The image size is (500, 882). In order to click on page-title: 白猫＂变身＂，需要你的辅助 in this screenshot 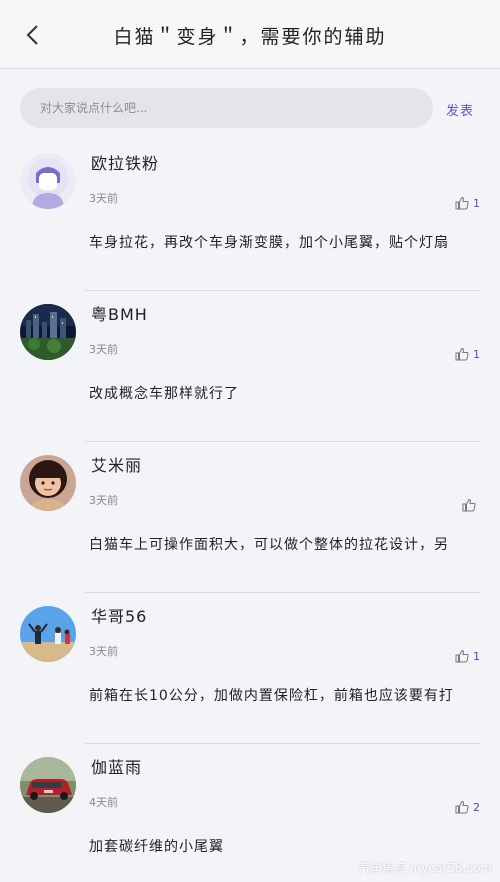, I will do `click(250, 37)`.